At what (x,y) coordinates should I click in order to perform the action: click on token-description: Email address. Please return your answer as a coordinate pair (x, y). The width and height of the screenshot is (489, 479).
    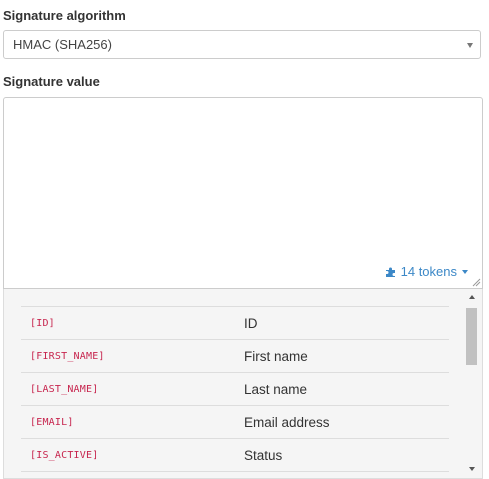
    Looking at the image, I should click on (287, 422).